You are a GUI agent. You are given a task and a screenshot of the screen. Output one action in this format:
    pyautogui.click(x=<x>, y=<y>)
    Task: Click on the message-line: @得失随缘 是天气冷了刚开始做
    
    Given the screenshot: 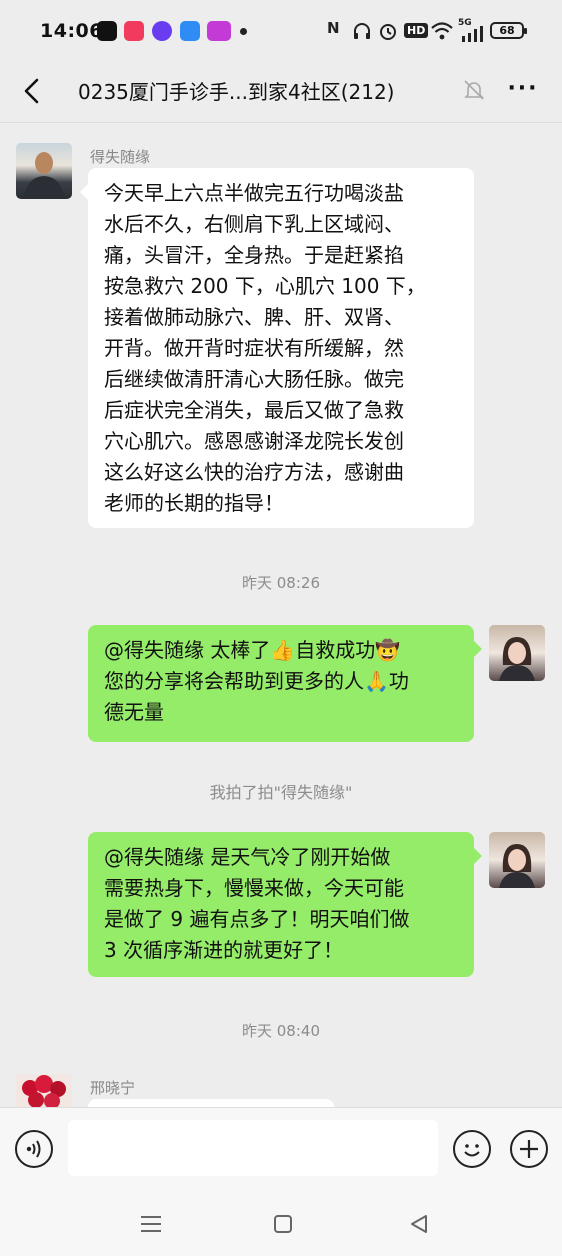 What is the action you would take?
    pyautogui.click(x=247, y=857)
    